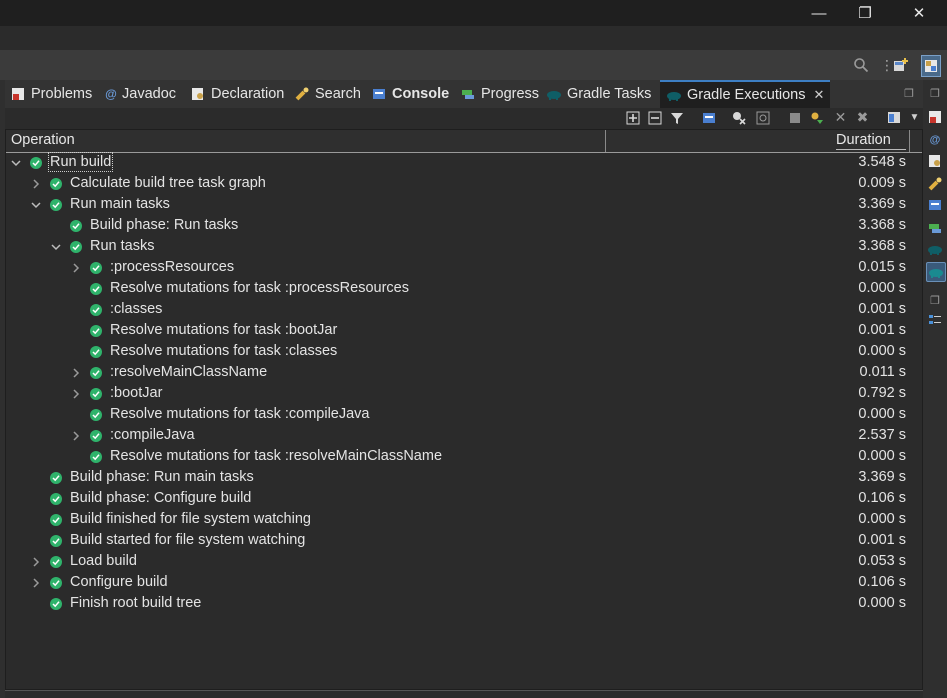 This screenshot has height=698, width=947. Describe the element at coordinates (461, 478) in the screenshot. I see `tree-row: Build phase: Run main tasks 3.369 s` at that location.